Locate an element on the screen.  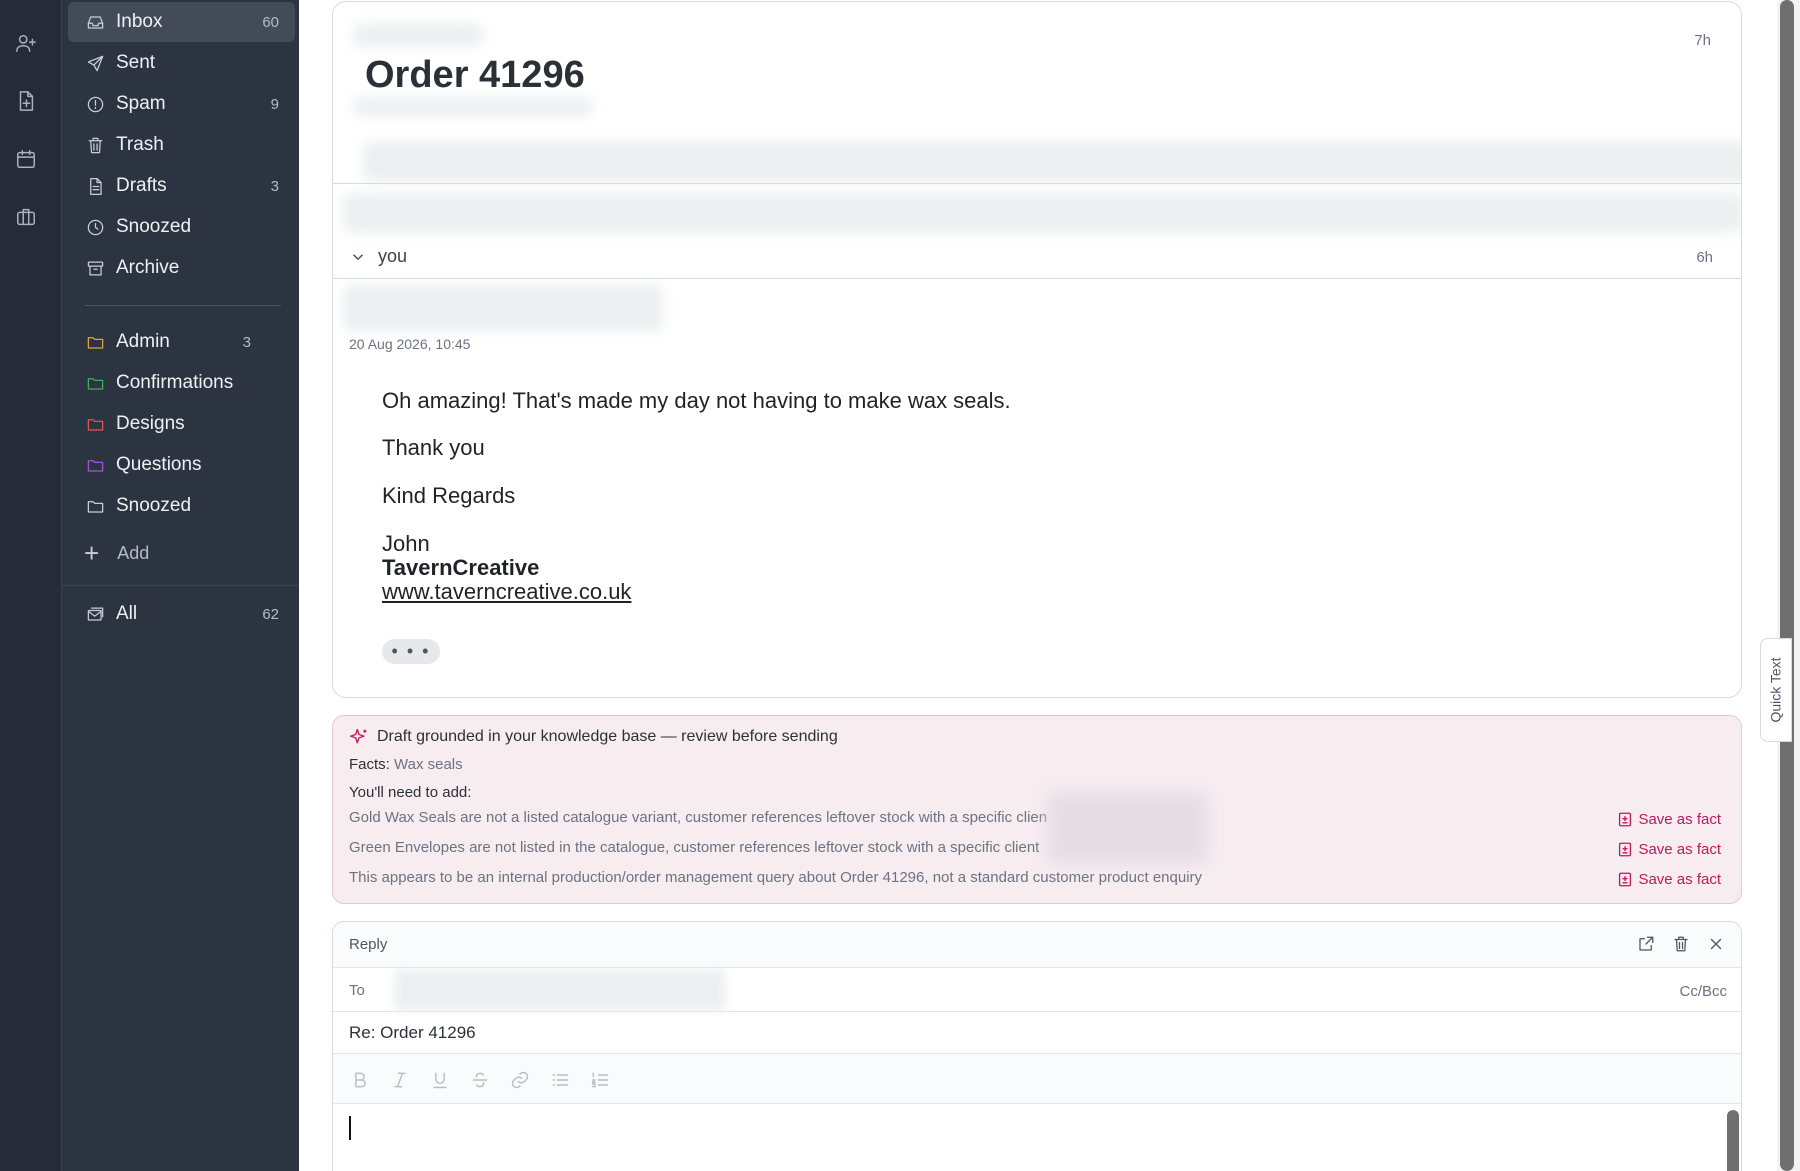
underline-icon is located at coordinates (440, 1080).